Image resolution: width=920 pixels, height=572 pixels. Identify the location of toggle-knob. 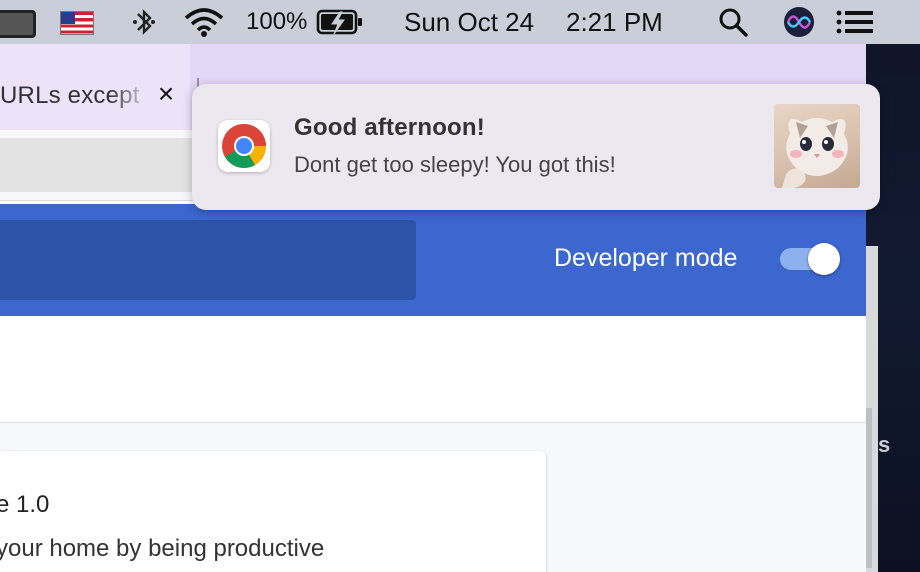
(824, 259).